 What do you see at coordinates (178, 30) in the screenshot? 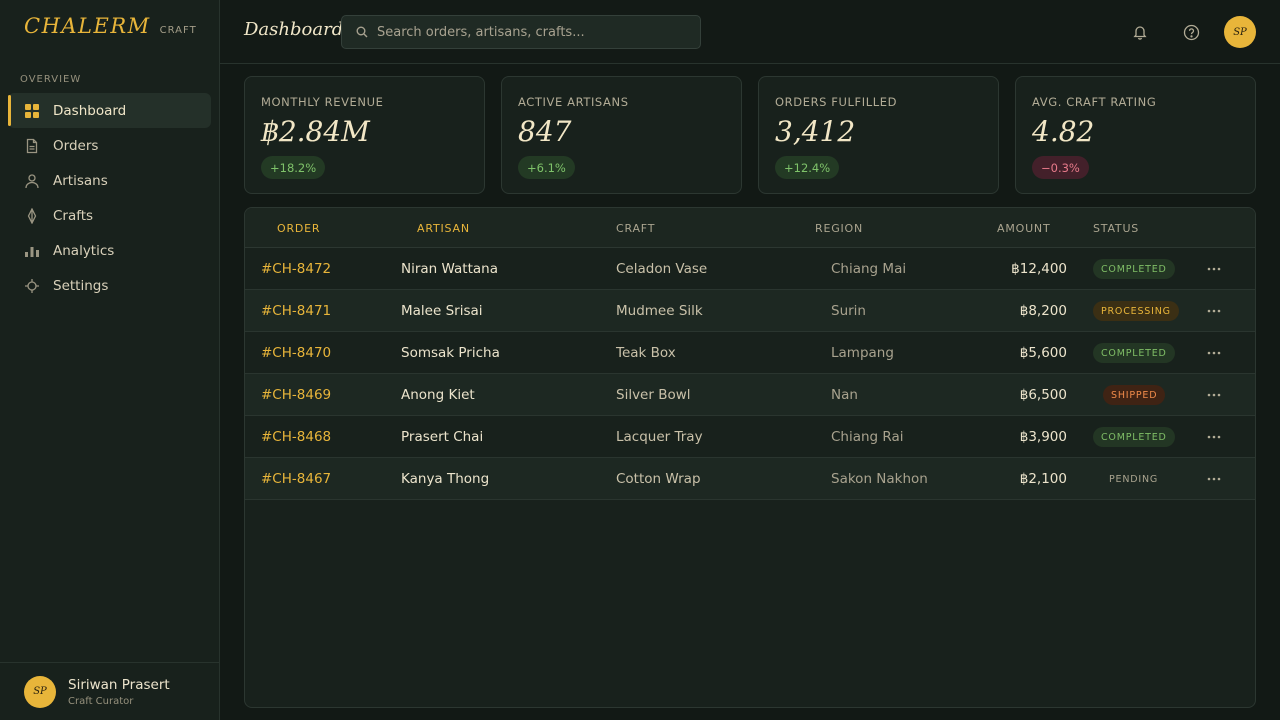
I see `brand-subtitle: CRAFT` at bounding box center [178, 30].